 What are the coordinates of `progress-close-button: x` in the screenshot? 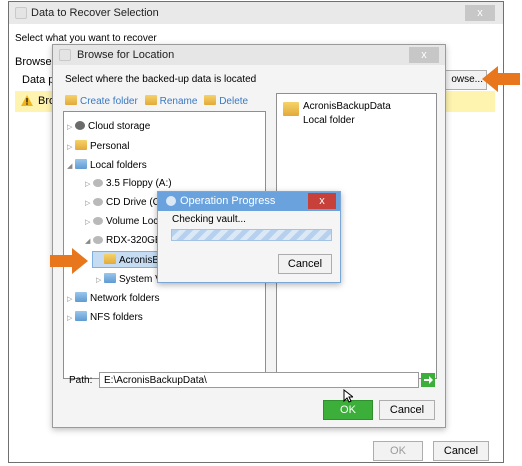 It's located at (322, 201).